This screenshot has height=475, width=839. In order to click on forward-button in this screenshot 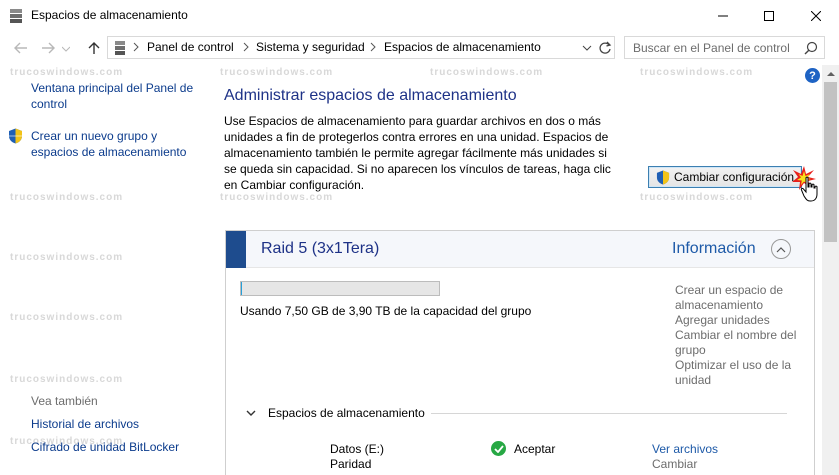, I will do `click(48, 48)`.